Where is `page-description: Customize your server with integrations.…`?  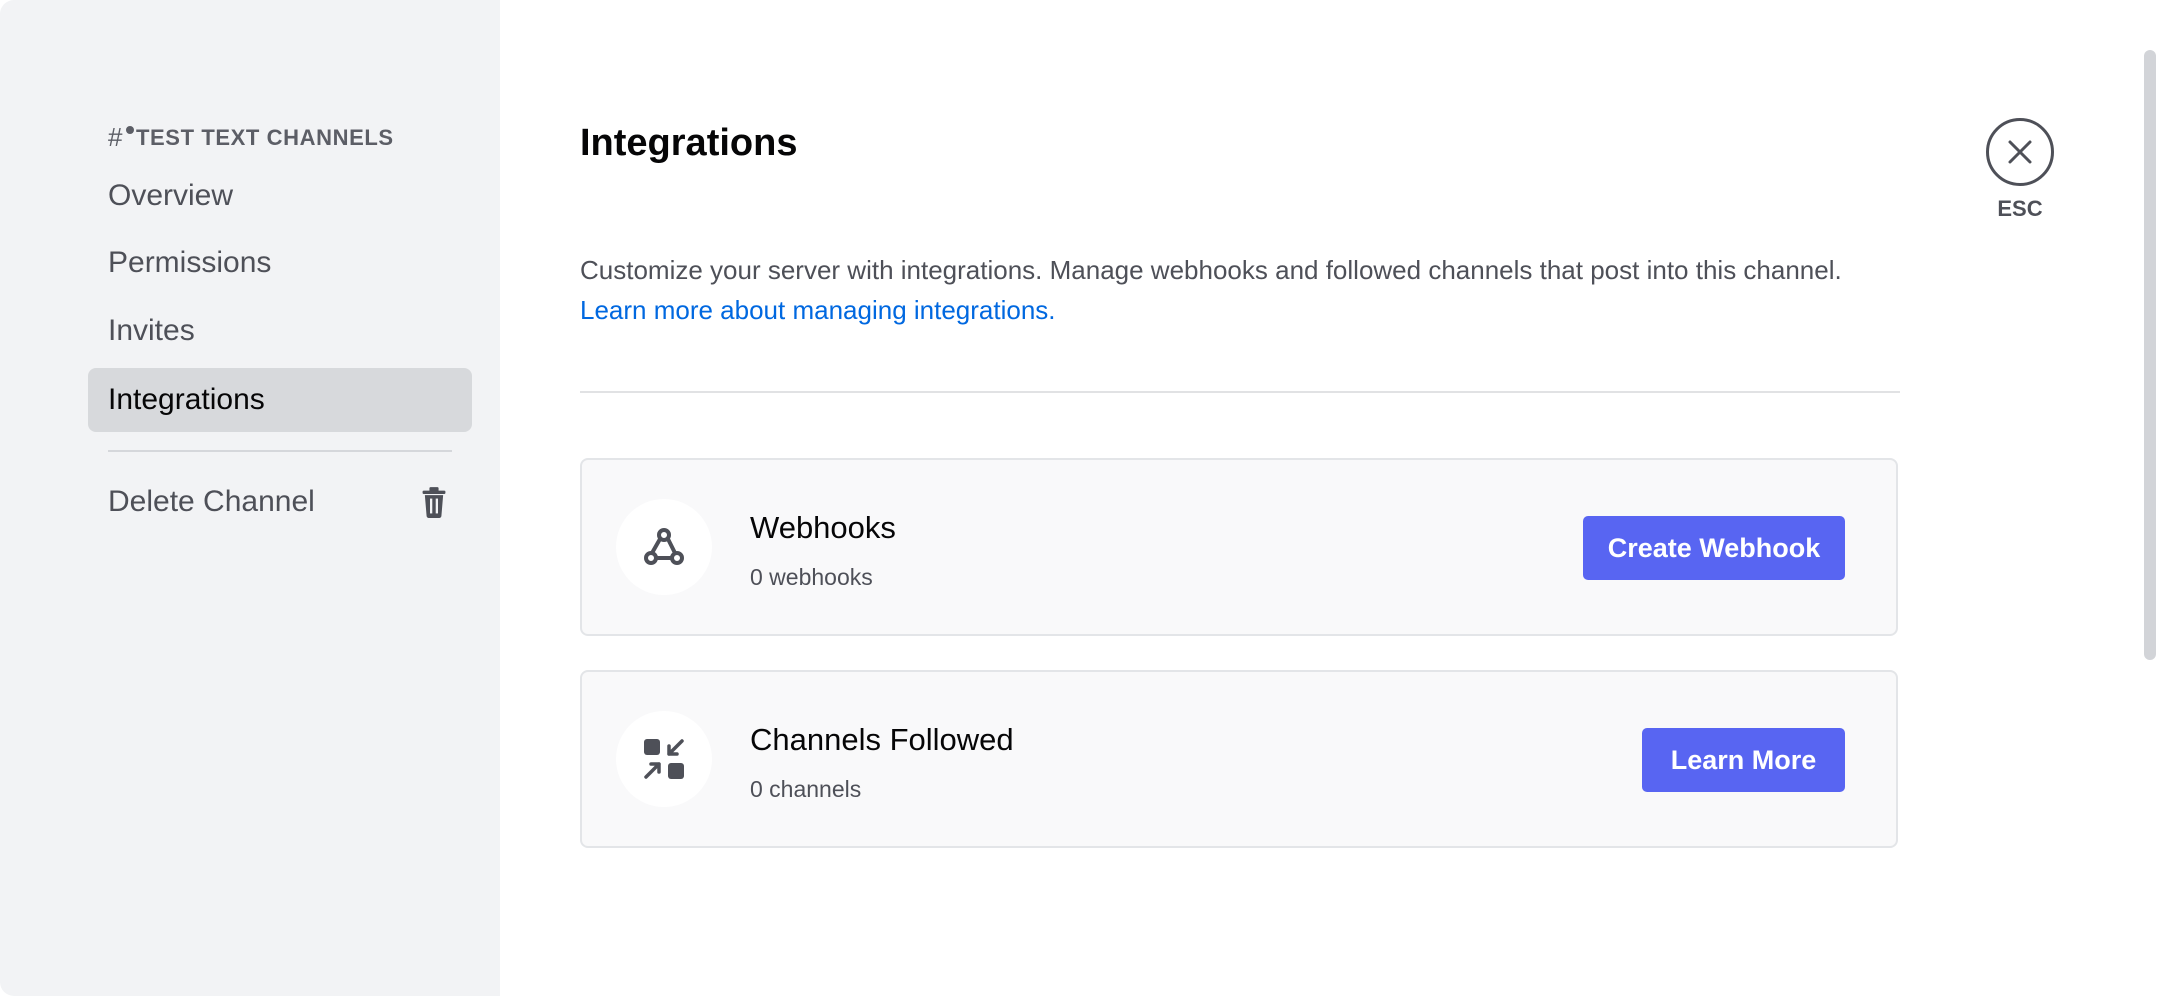 page-description: Customize your server with integrations.… is located at coordinates (1260, 290).